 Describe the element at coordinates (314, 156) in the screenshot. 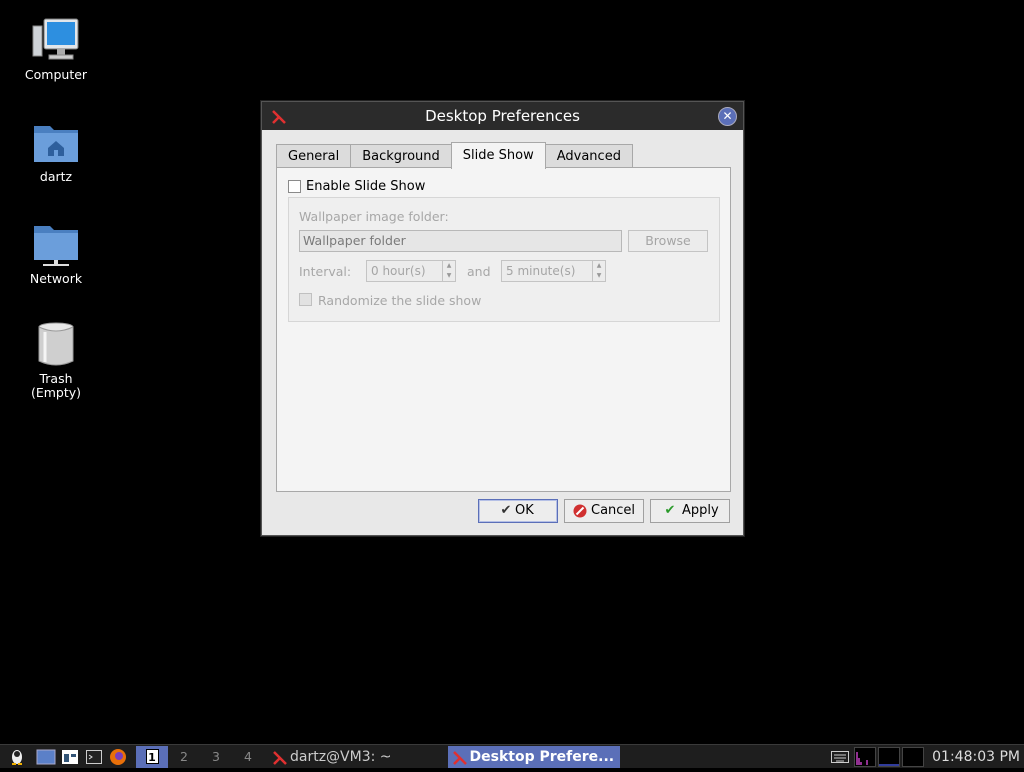

I see `tab-general: General` at that location.